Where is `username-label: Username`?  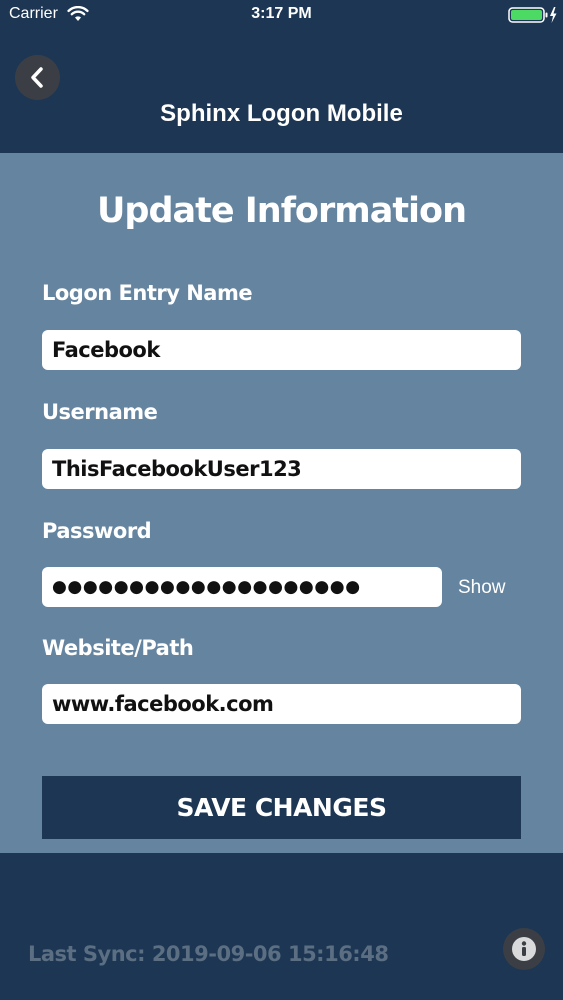 username-label: Username is located at coordinates (100, 412).